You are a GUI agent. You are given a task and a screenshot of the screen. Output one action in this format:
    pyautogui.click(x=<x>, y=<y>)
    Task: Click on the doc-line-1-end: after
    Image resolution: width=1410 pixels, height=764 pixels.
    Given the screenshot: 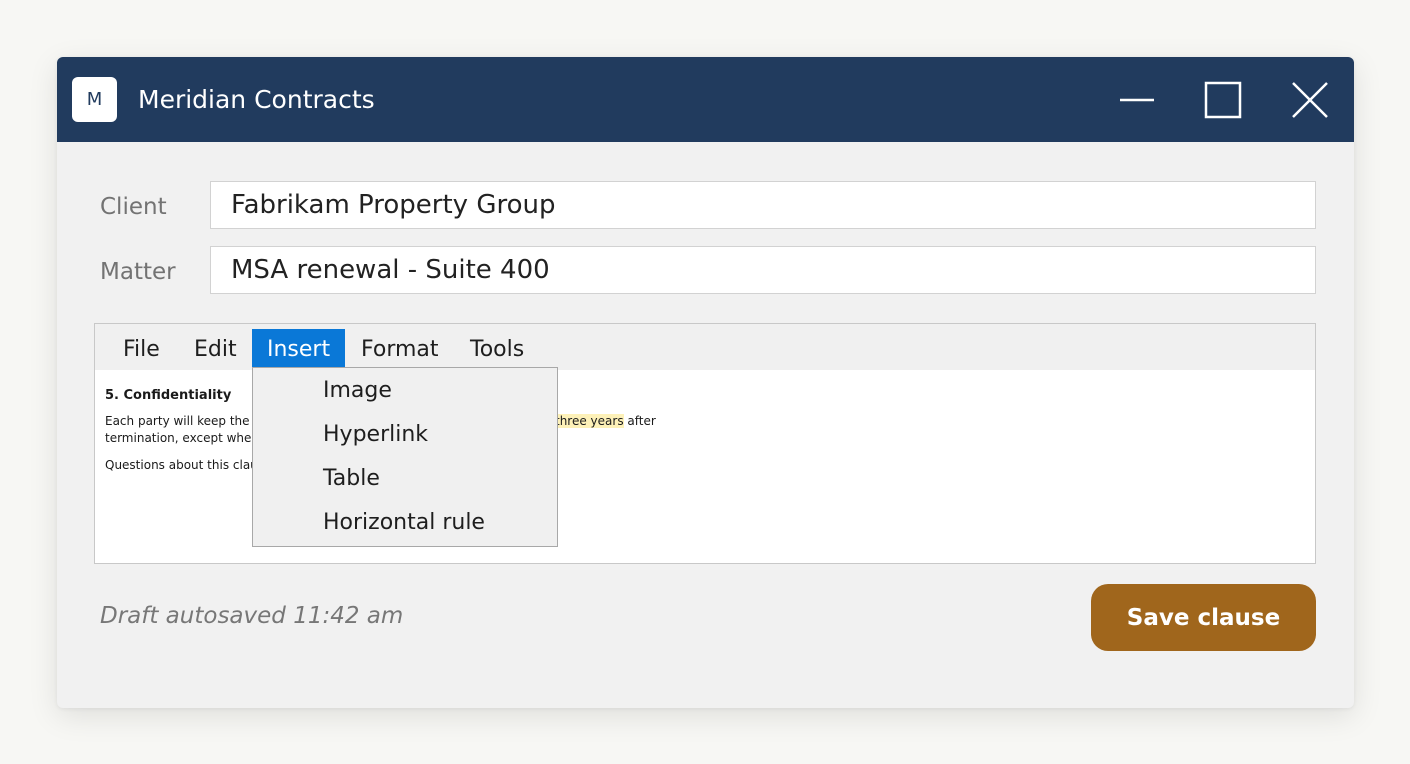 What is the action you would take?
    pyautogui.click(x=639, y=421)
    